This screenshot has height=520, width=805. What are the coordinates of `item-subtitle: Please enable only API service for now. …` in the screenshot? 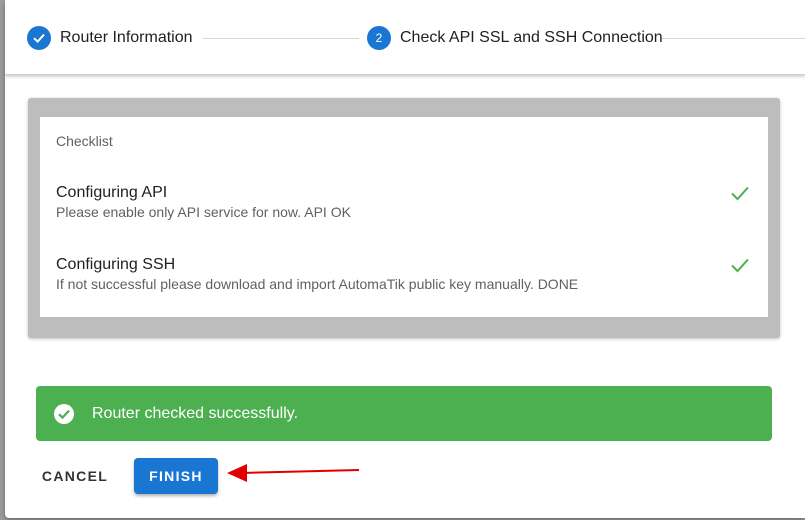 It's located at (203, 212).